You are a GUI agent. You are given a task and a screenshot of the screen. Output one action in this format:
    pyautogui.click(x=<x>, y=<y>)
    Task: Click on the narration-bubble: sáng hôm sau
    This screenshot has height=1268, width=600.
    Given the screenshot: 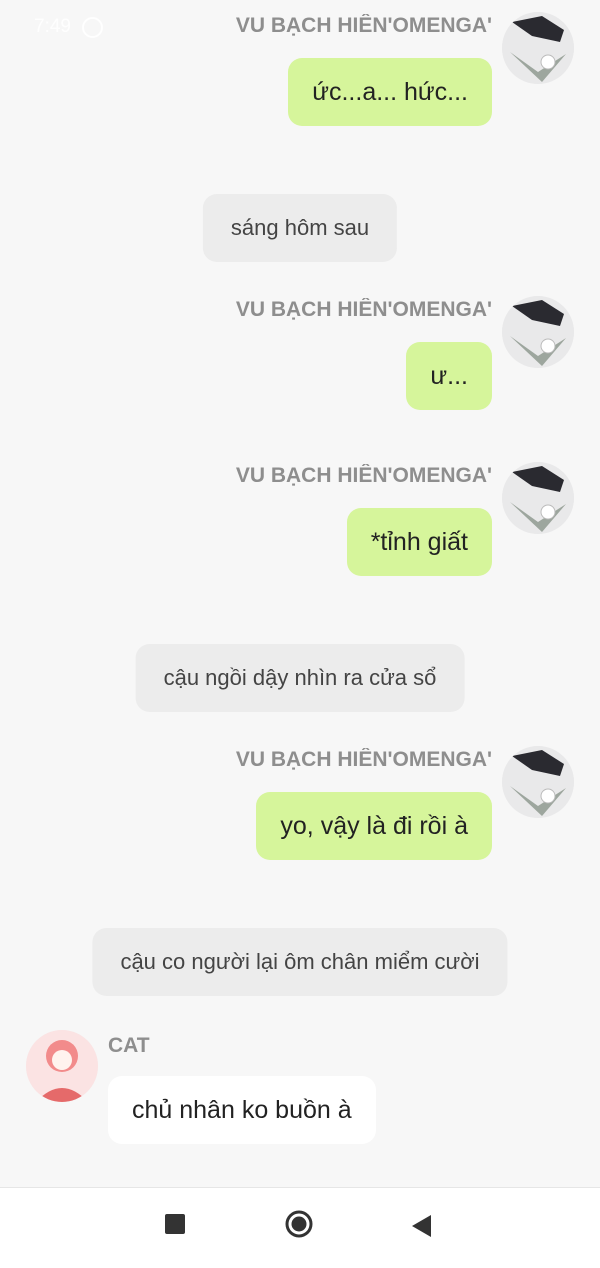 What is the action you would take?
    pyautogui.click(x=300, y=228)
    